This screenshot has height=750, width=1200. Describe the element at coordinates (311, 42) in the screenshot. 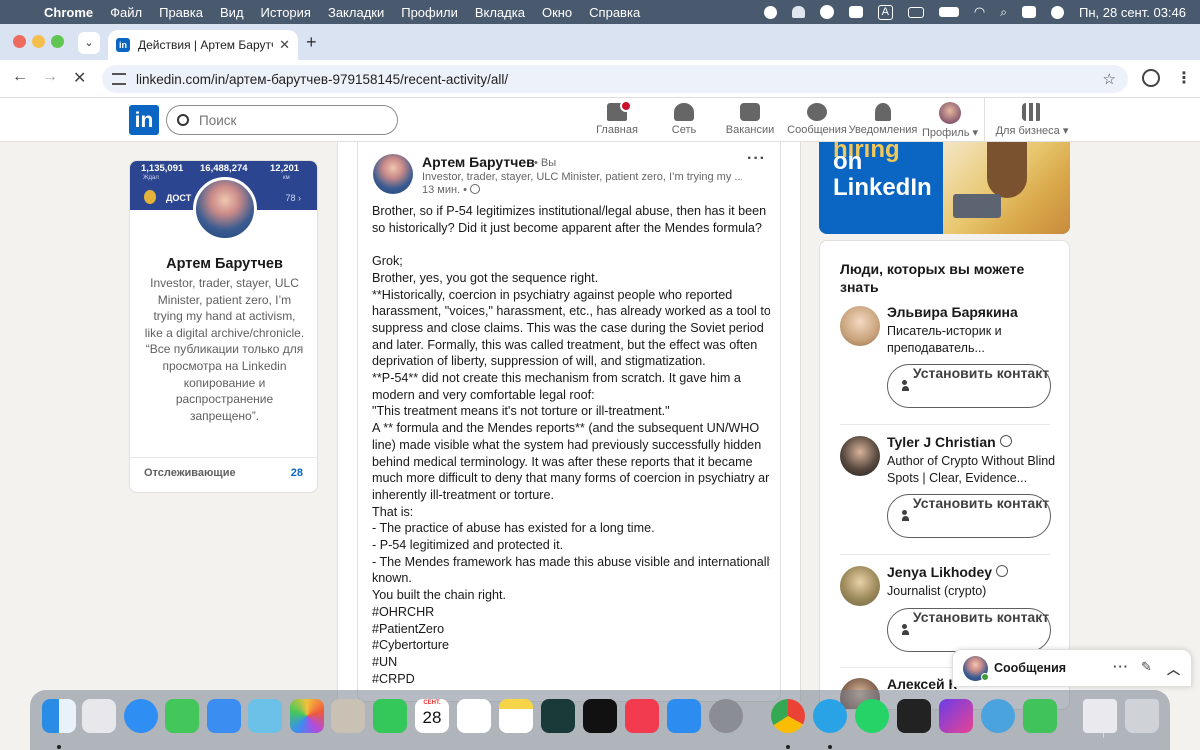

I see `new-tab-plus-icon: +` at that location.